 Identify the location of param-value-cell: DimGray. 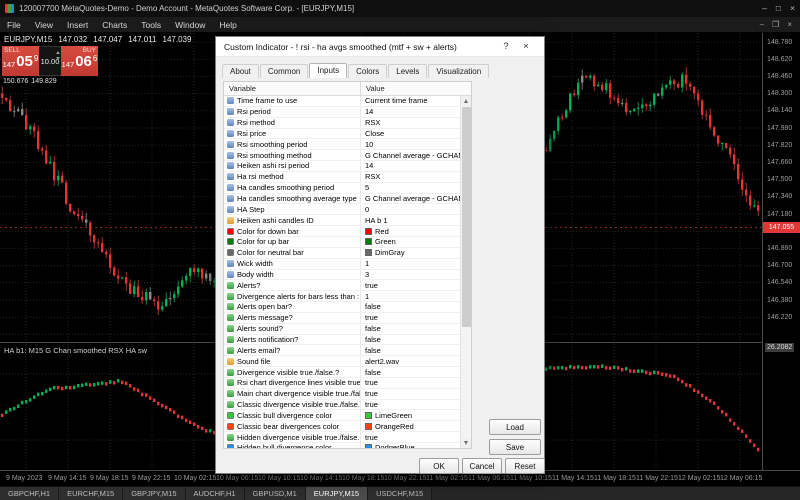
(410, 252).